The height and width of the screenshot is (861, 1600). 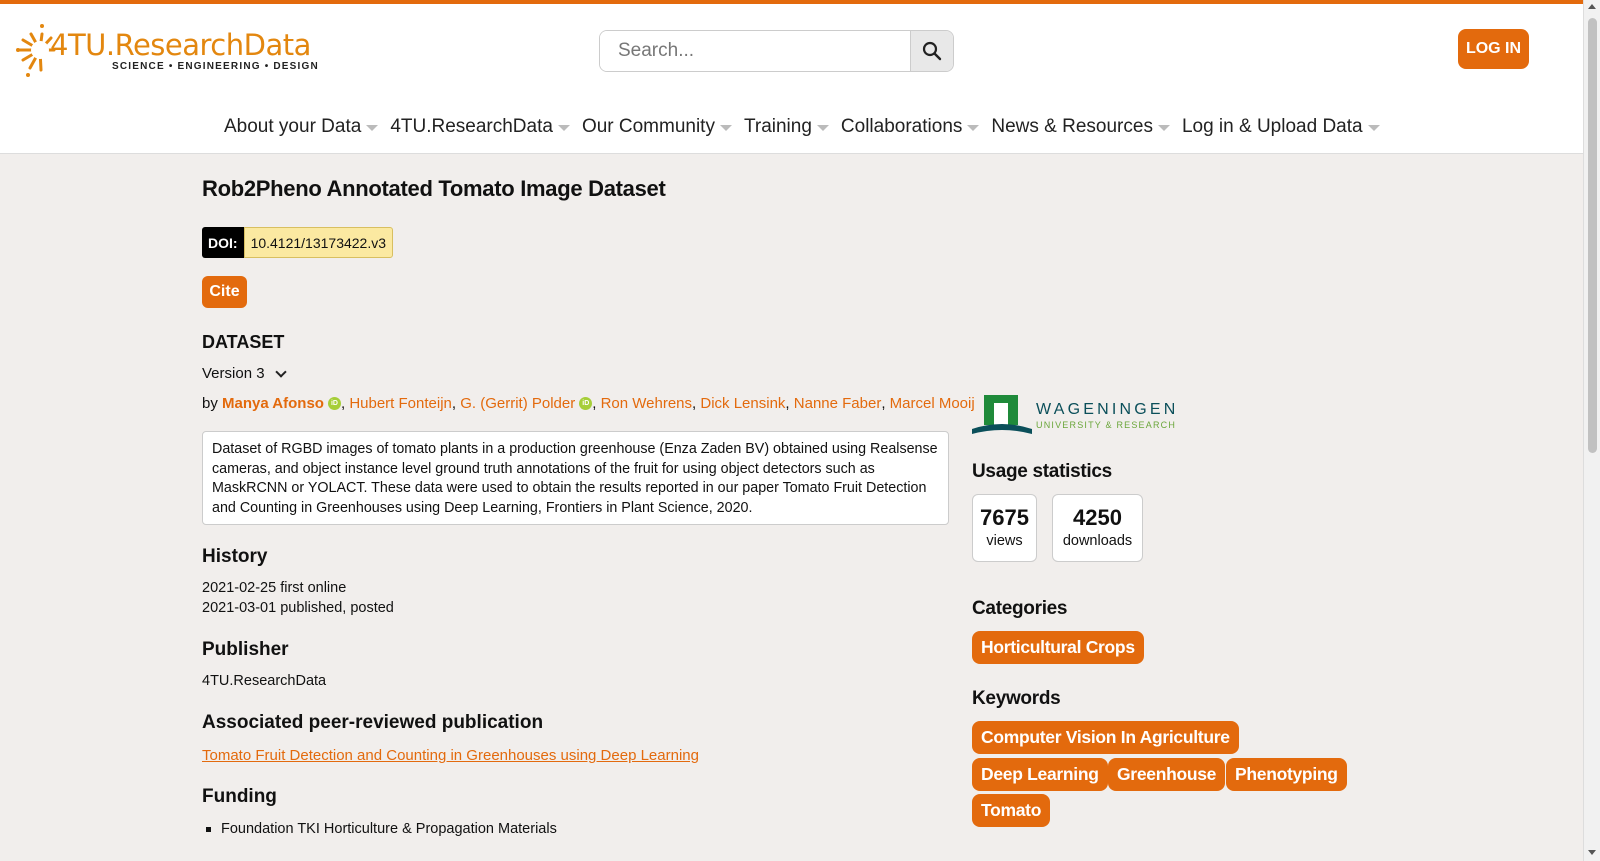 I want to click on keyword-tag: Phenotyping, so click(x=1286, y=774).